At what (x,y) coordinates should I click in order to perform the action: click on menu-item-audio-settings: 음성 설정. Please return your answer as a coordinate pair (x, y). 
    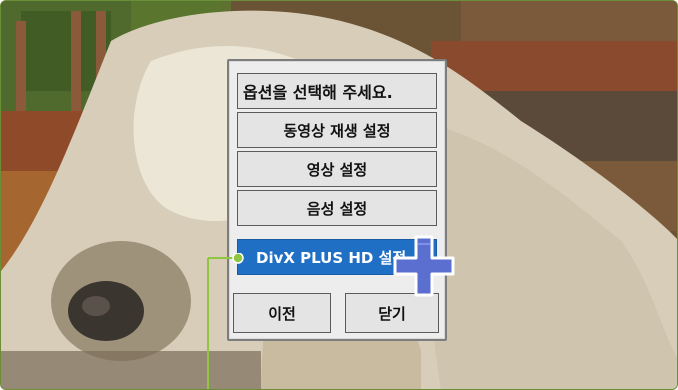
    Looking at the image, I should click on (337, 208).